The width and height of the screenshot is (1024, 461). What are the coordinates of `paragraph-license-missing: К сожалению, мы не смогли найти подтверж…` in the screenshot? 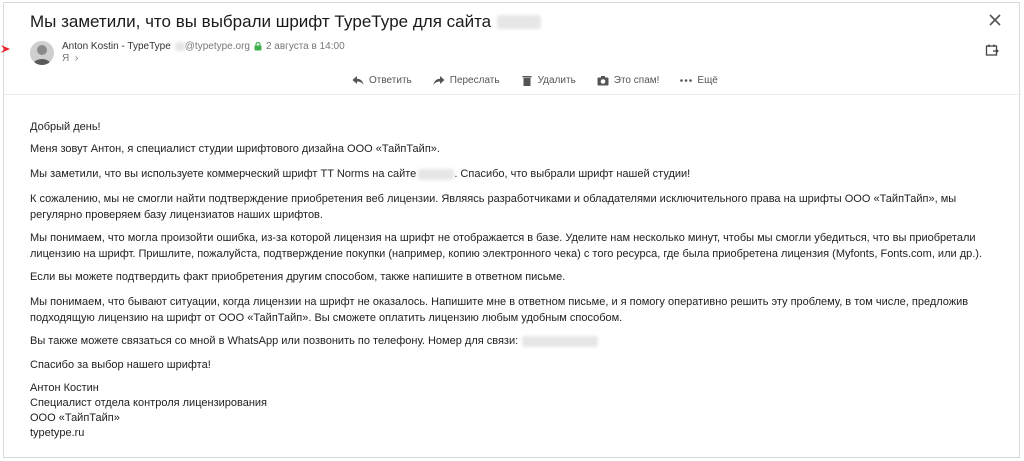 It's located at (493, 207).